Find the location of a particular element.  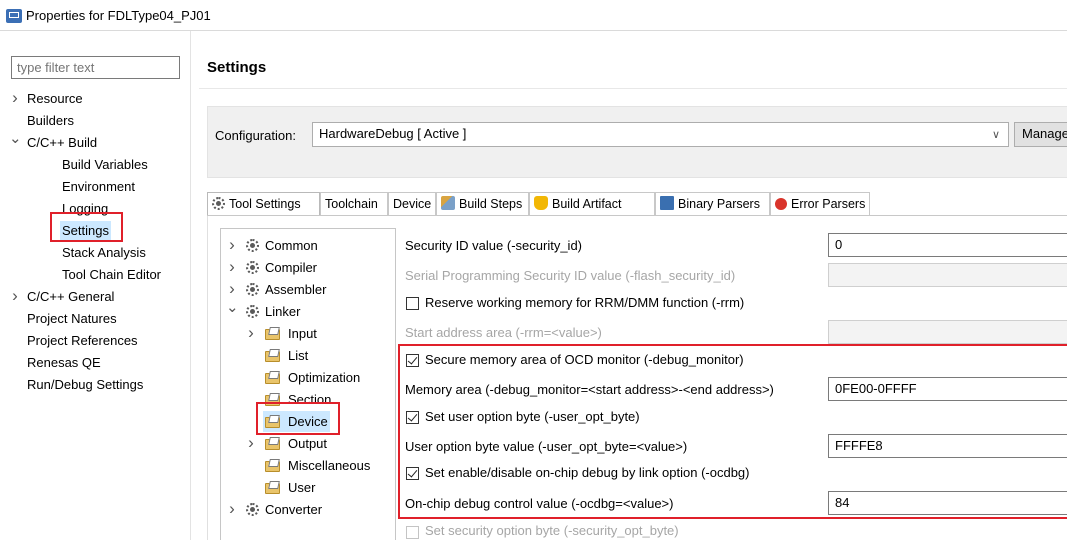

pane-sash is located at coordinates (190, 285).